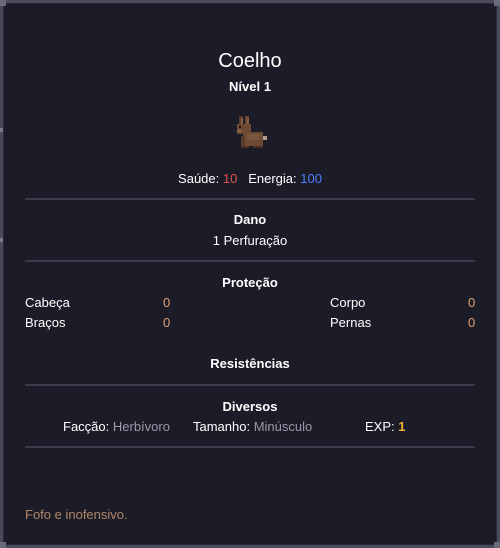 The image size is (500, 548). Describe the element at coordinates (45, 322) in the screenshot. I see `protection-arms-label: Braços` at that location.